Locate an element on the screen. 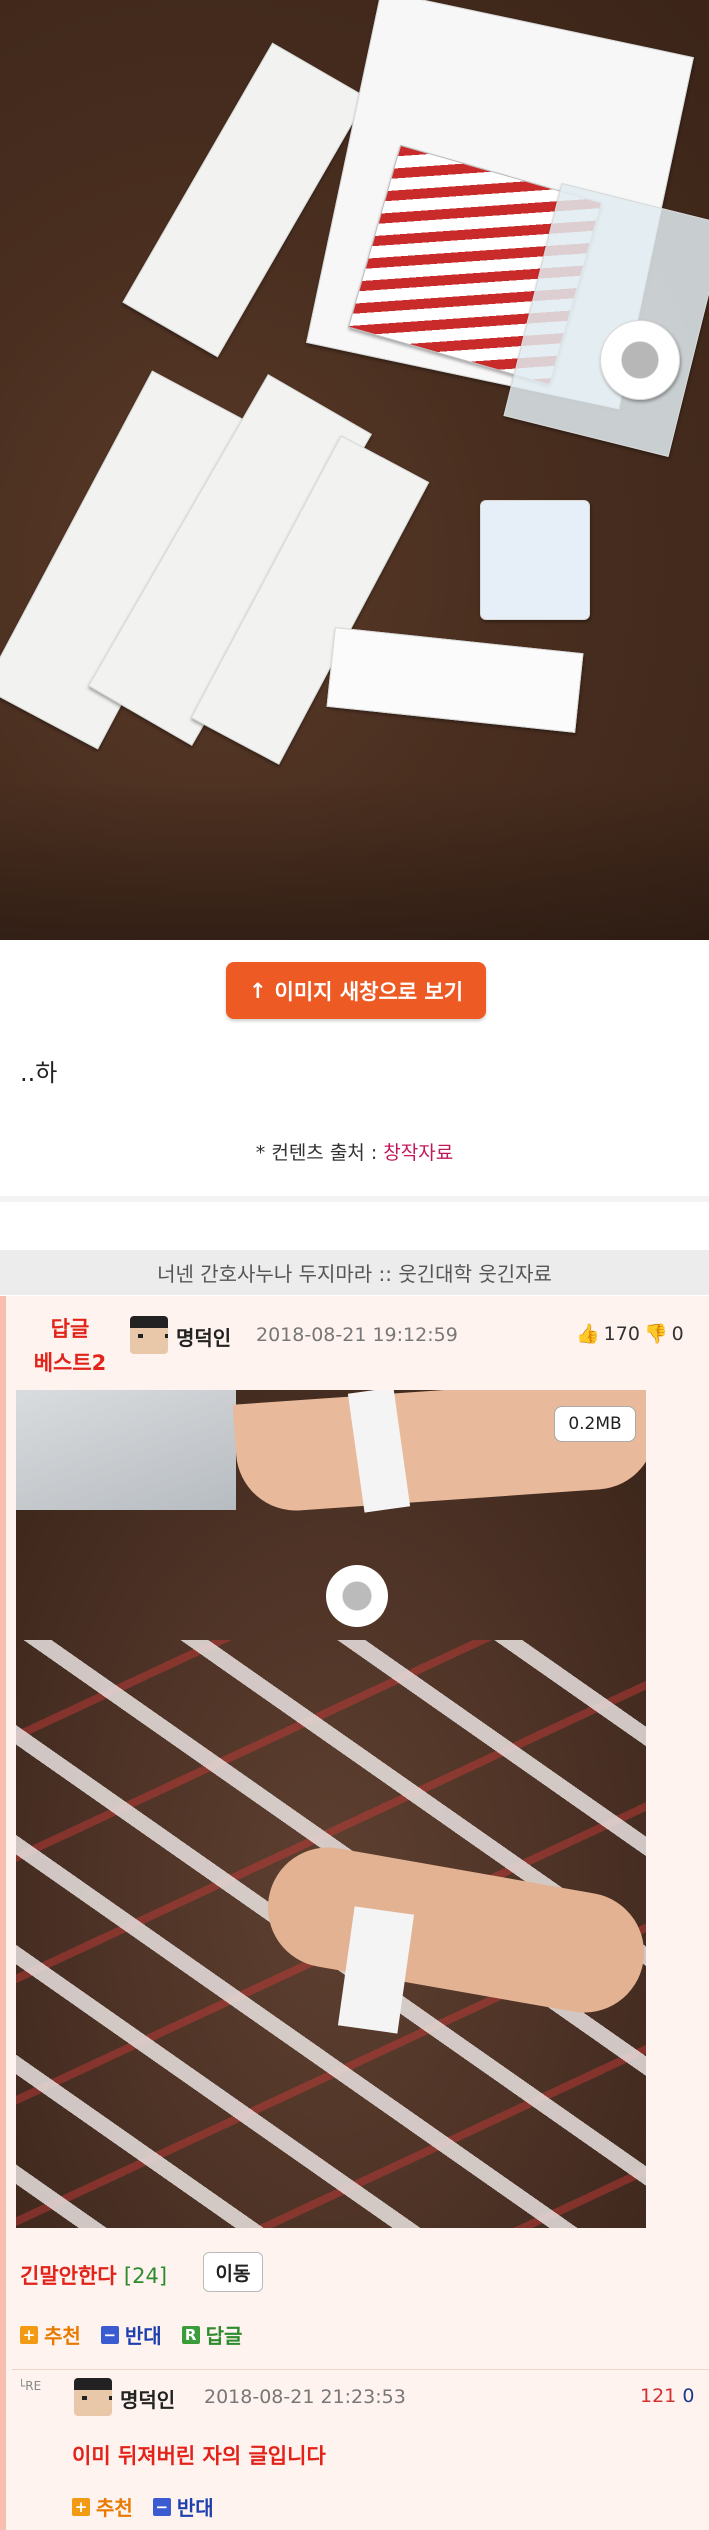 The width and height of the screenshot is (709, 2530). photo-tape-roll is located at coordinates (357, 1596).